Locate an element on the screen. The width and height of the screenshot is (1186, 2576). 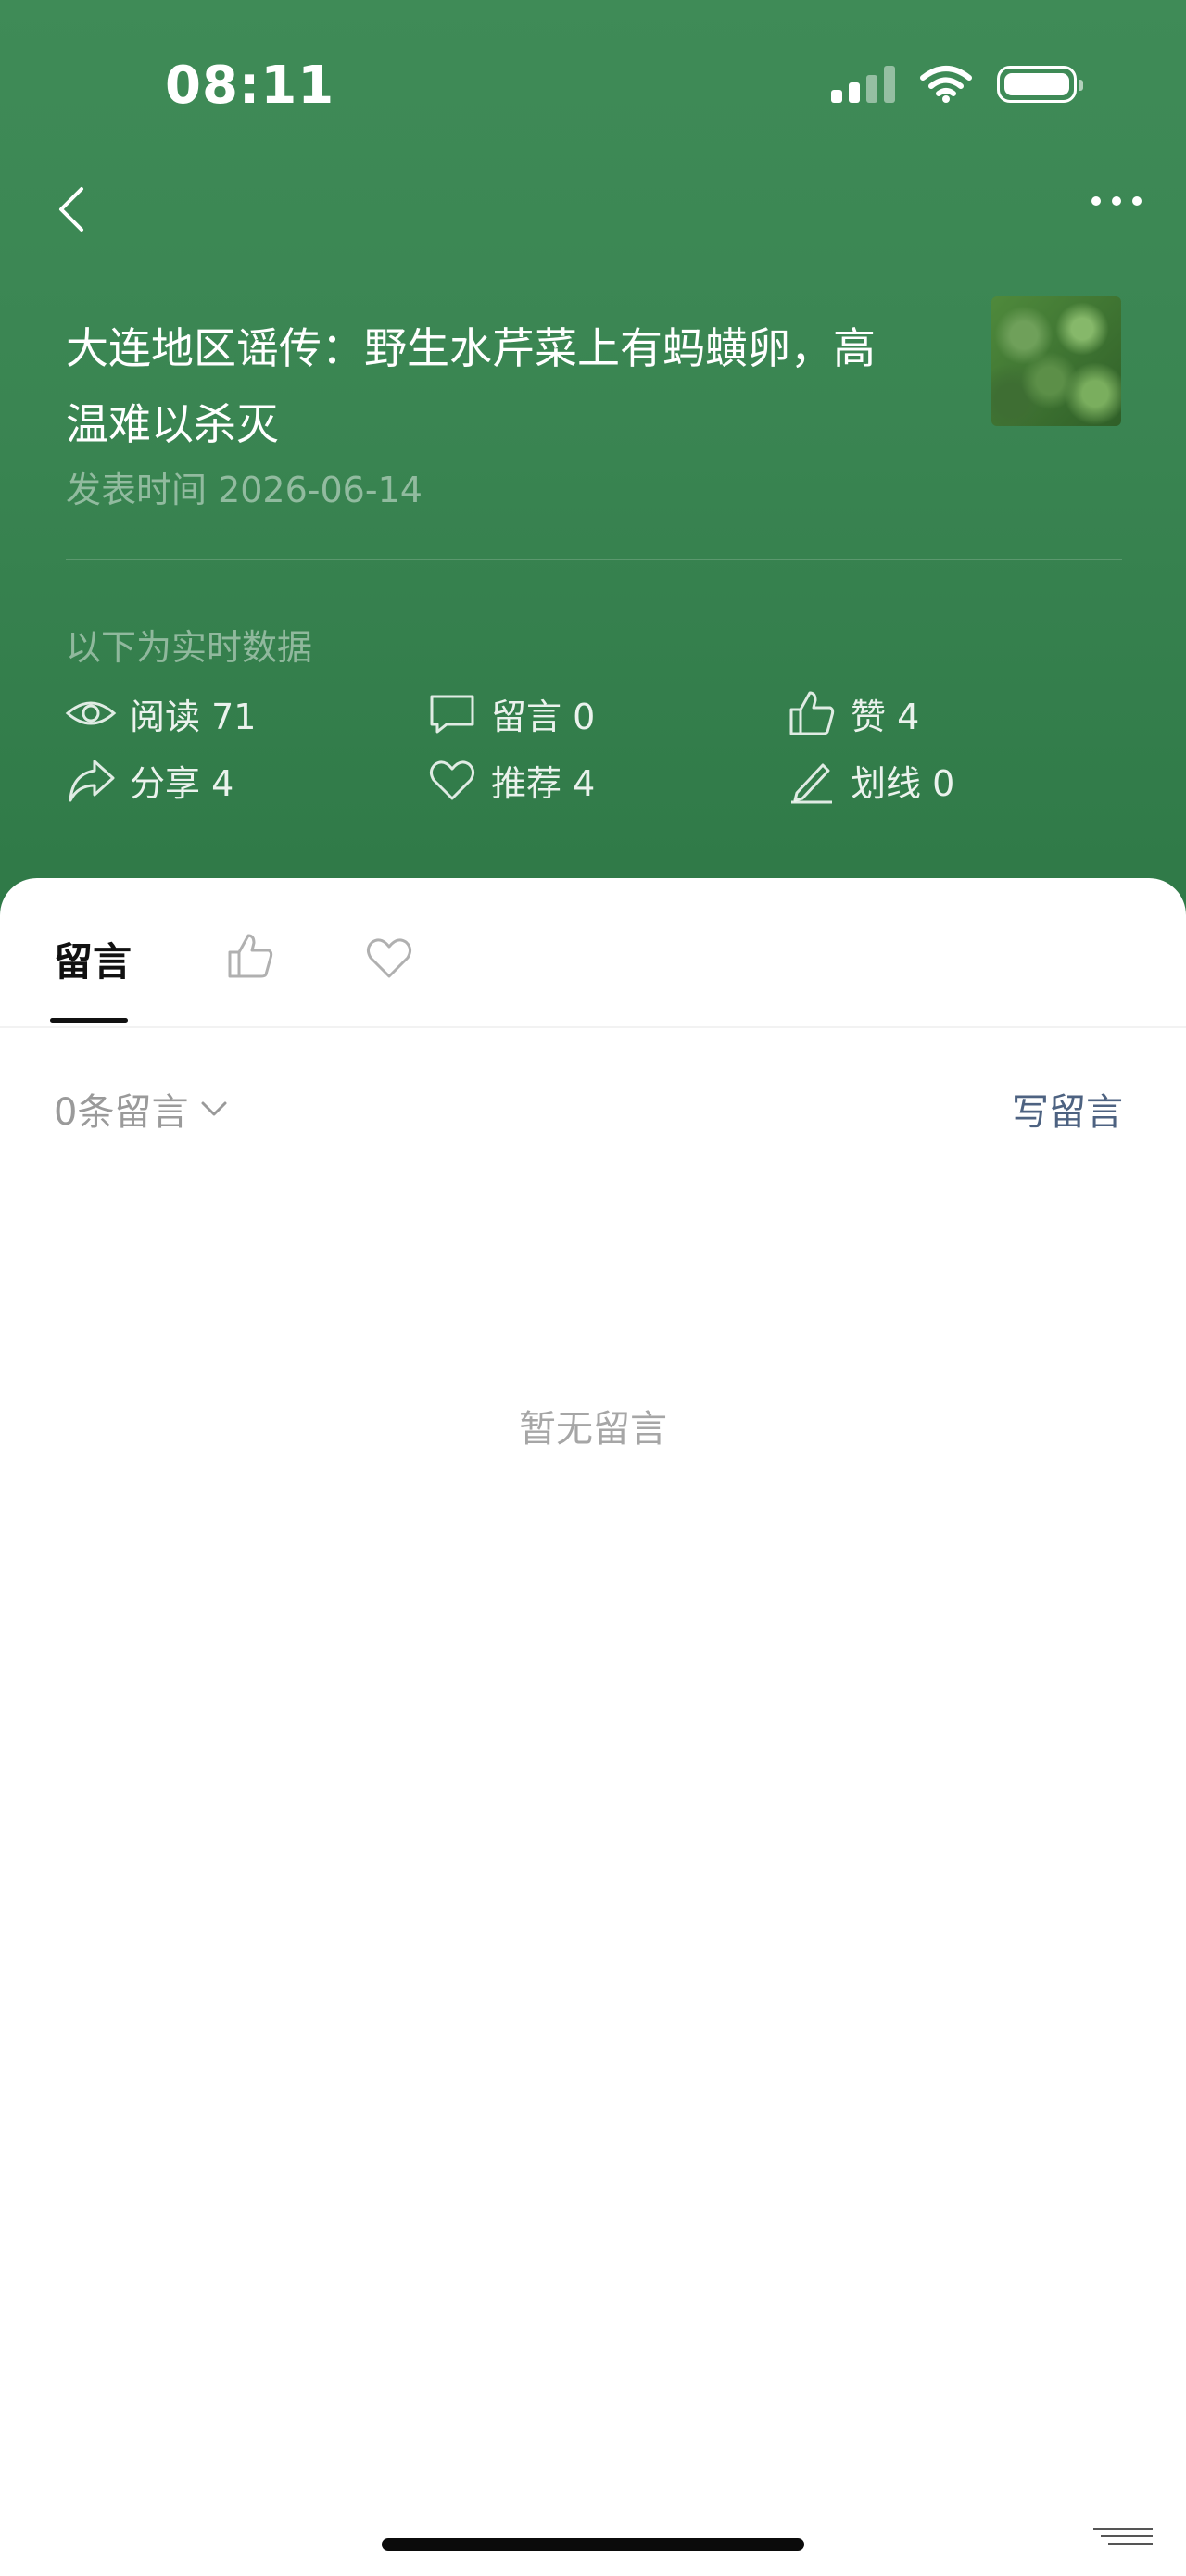
back-button is located at coordinates (74, 209).